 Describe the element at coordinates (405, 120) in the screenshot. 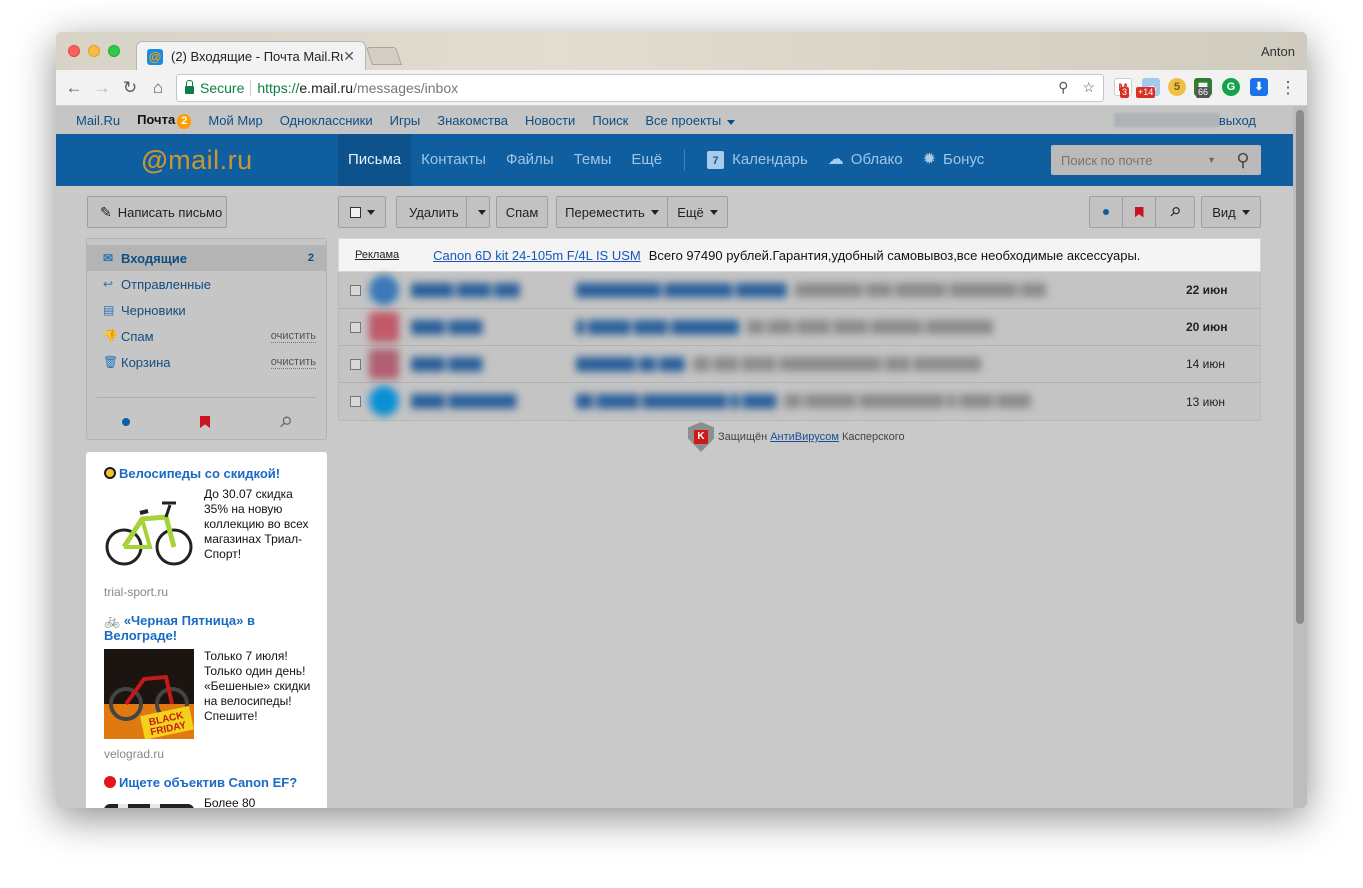

I see `portal-link-games: Игры` at that location.